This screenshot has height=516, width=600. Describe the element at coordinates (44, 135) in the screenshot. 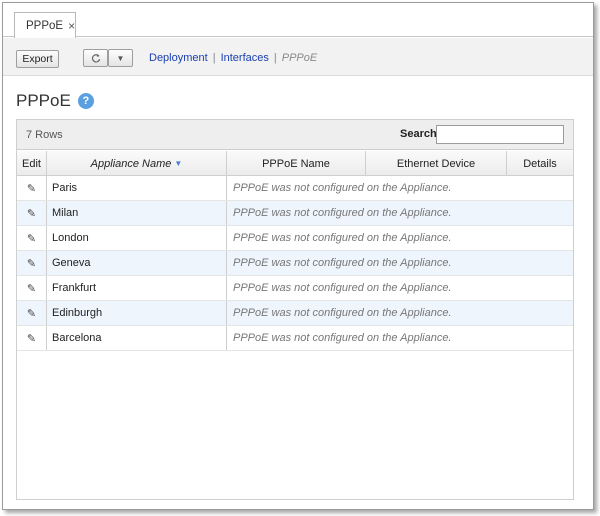

I see `row-count: 7 Rows` at that location.